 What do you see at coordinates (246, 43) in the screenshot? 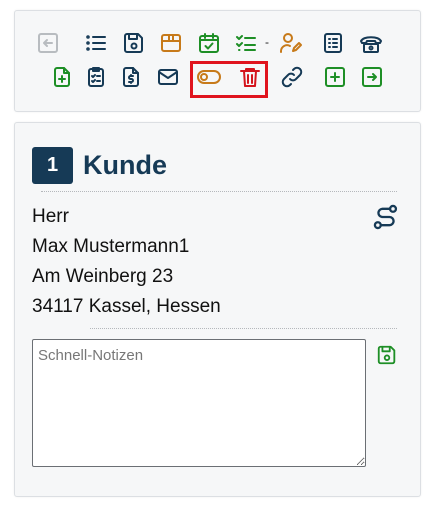
I see `checklist-icon` at bounding box center [246, 43].